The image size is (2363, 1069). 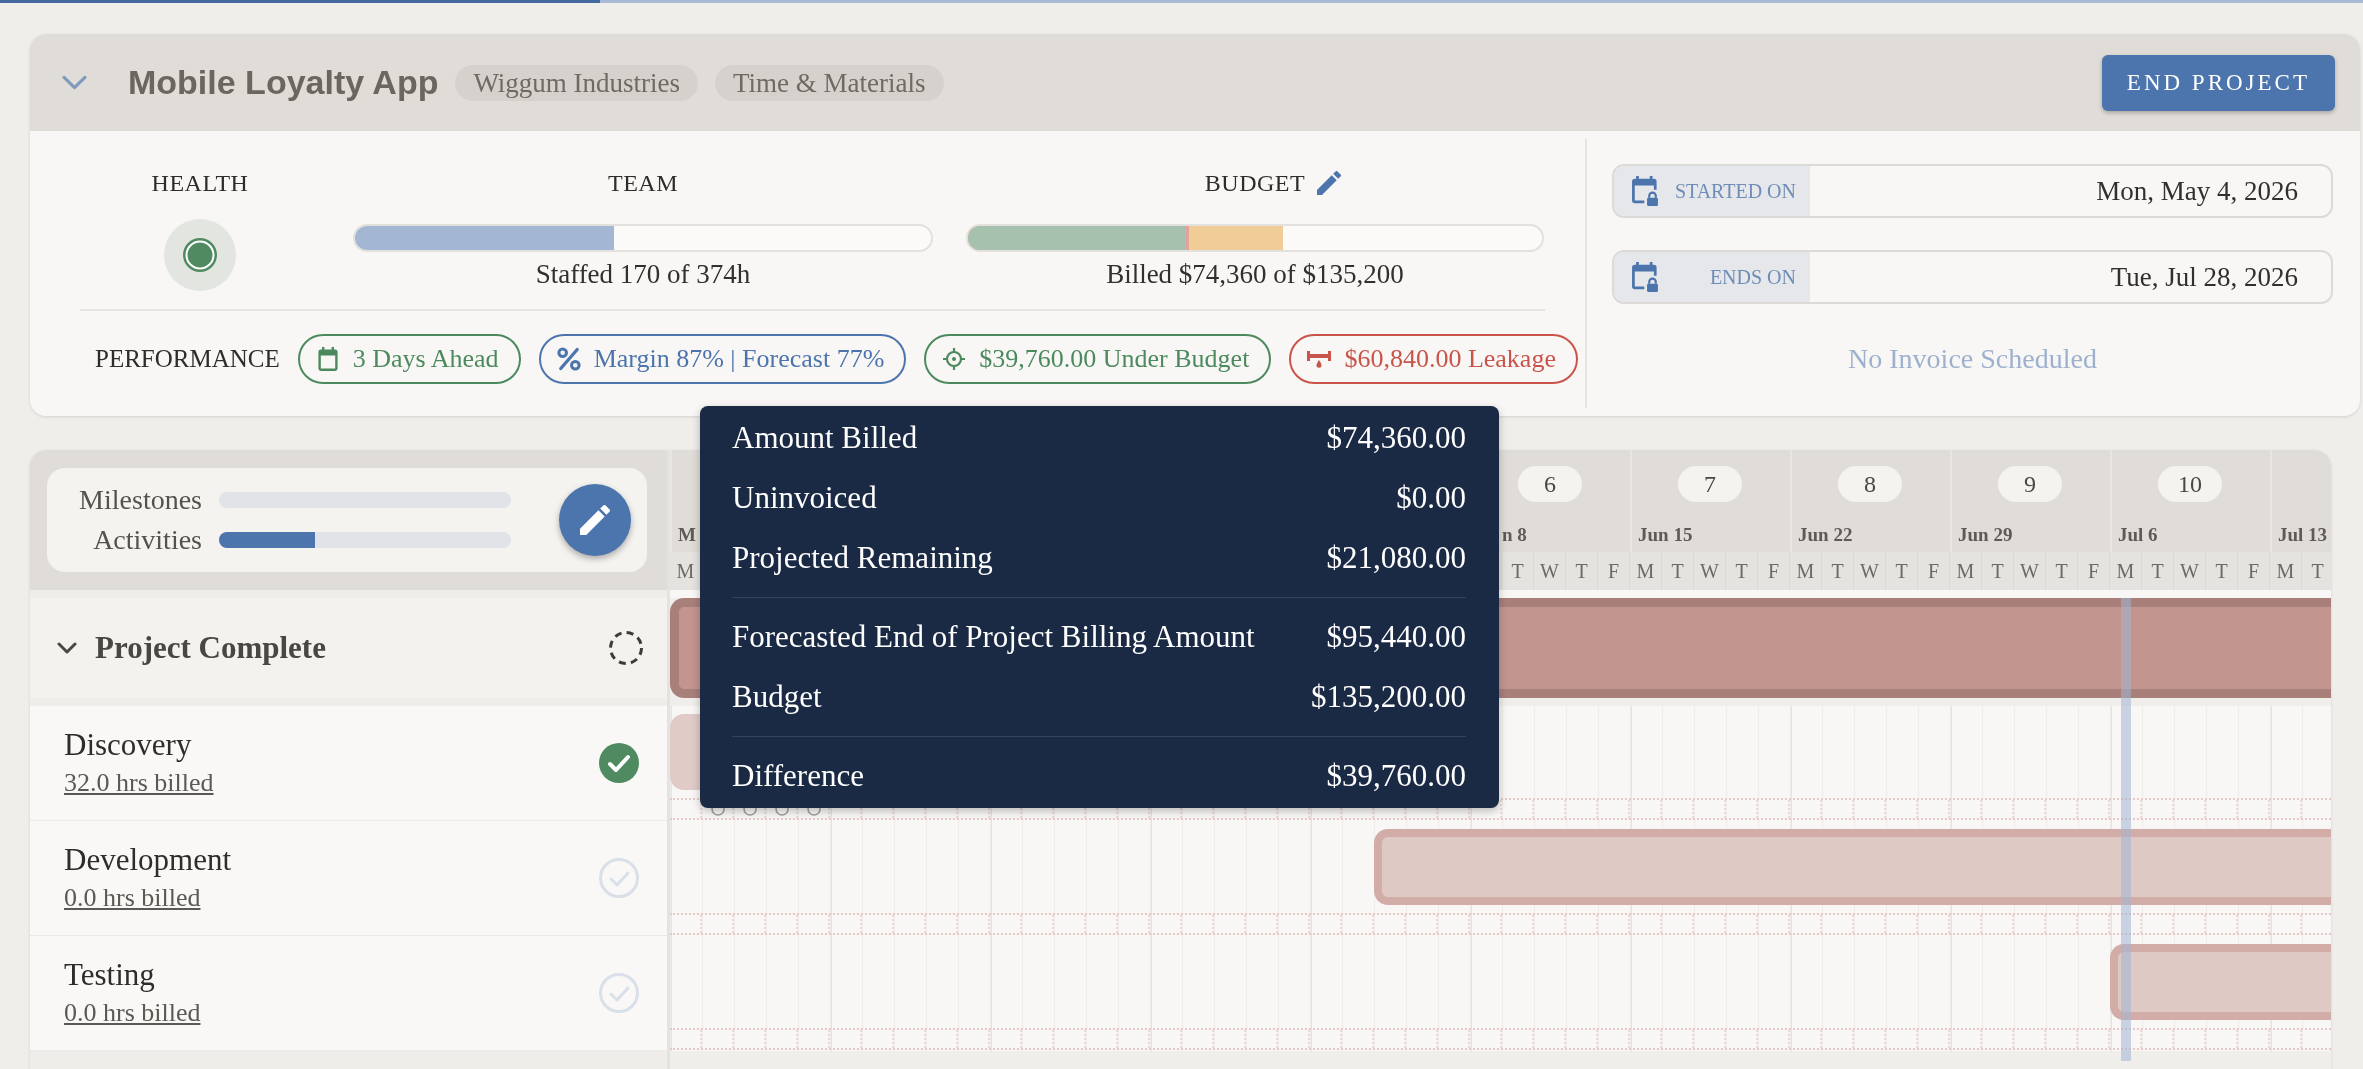 What do you see at coordinates (348, 878) in the screenshot?
I see `activity-row: Development 0.0 hrs billed` at bounding box center [348, 878].